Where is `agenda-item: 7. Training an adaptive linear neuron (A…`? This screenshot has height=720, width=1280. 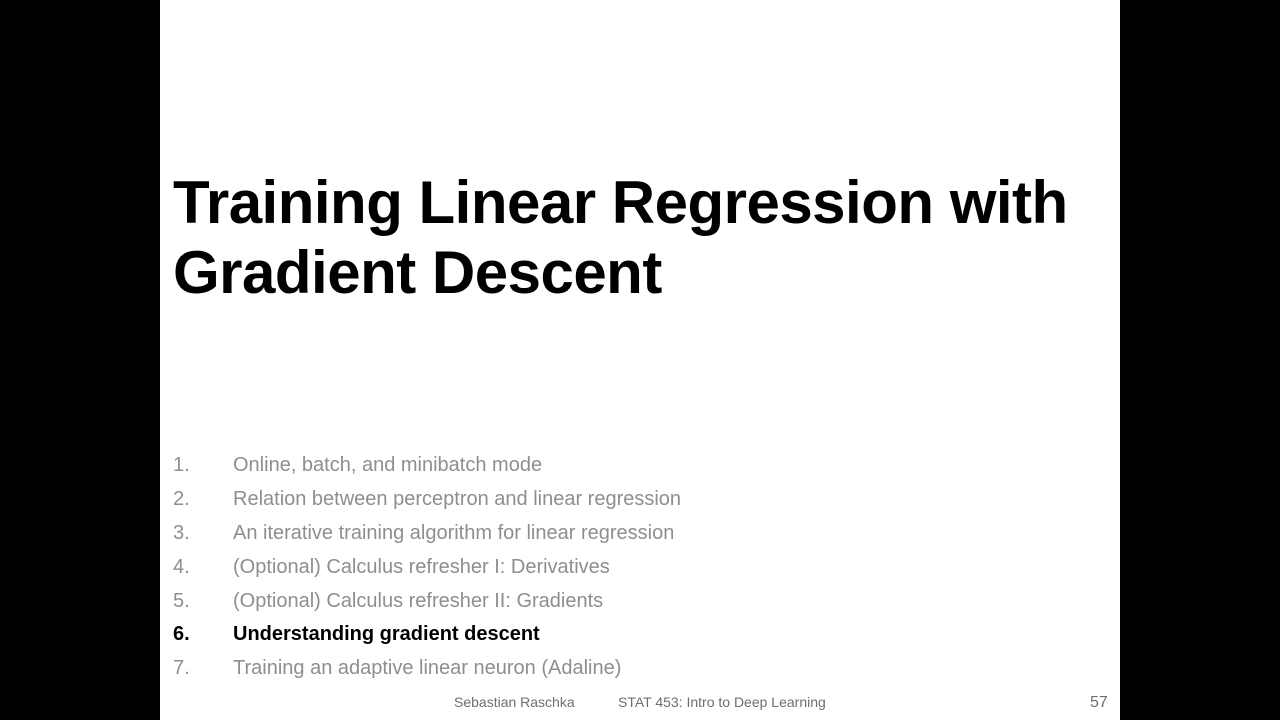 agenda-item: 7. Training an adaptive linear neuron (A… is located at coordinates (427, 669).